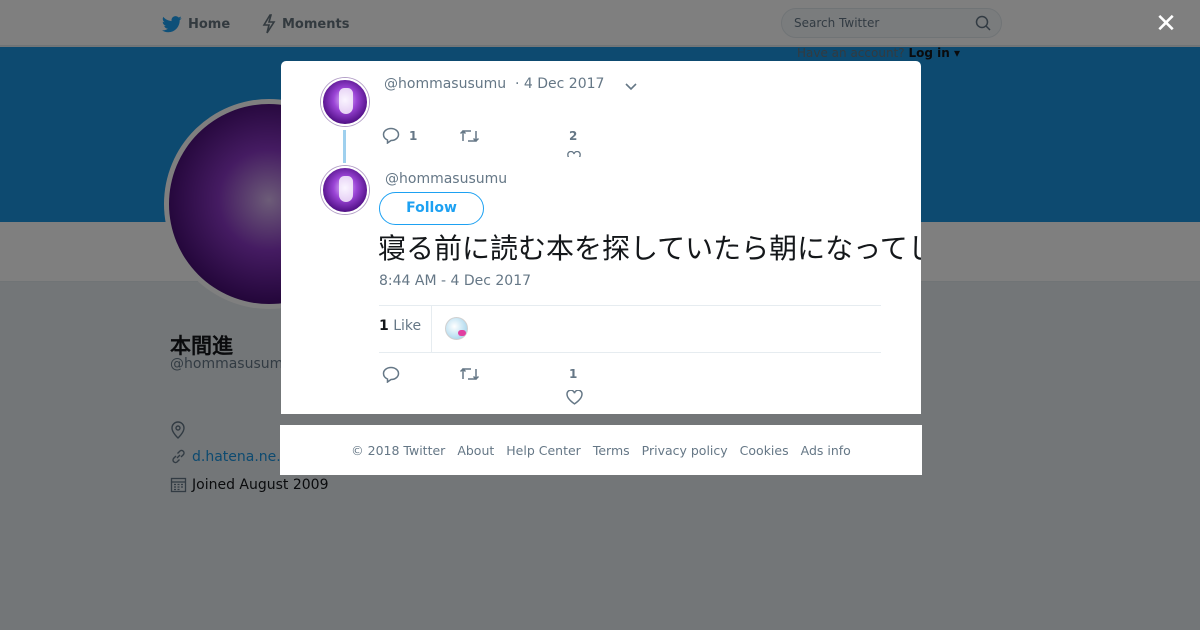 The width and height of the screenshot is (1200, 630). What do you see at coordinates (826, 450) in the screenshot?
I see `footer-link-ads-info: Ads info` at bounding box center [826, 450].